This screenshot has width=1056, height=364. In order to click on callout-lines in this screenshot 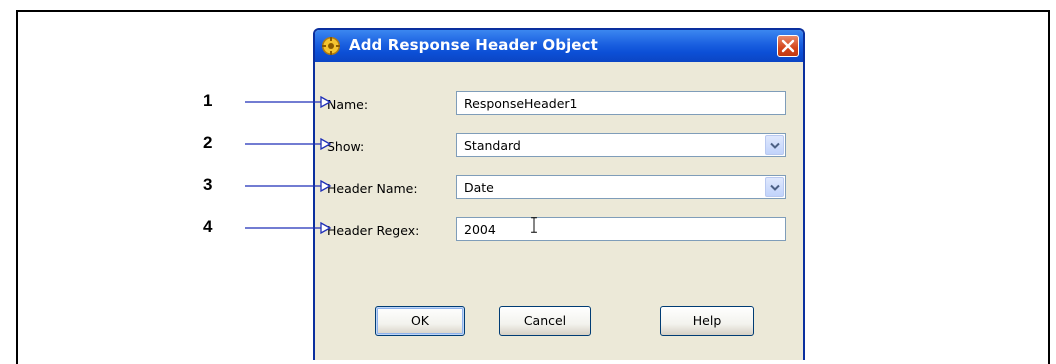, I will do `click(288, 165)`.